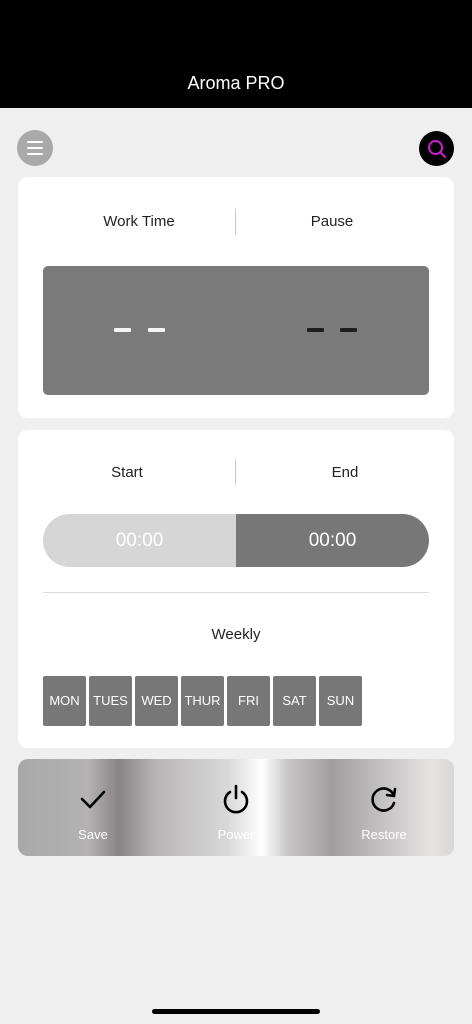  Describe the element at coordinates (110, 701) in the screenshot. I see `day-tues: TUES` at that location.